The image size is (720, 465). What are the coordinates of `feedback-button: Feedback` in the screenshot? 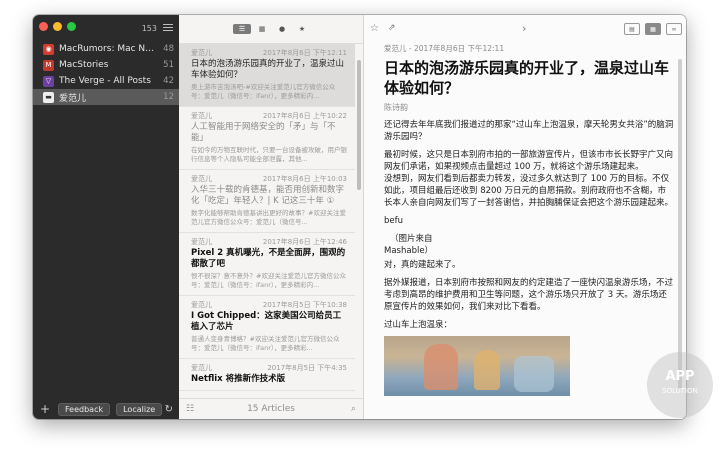 It's located at (84, 409).